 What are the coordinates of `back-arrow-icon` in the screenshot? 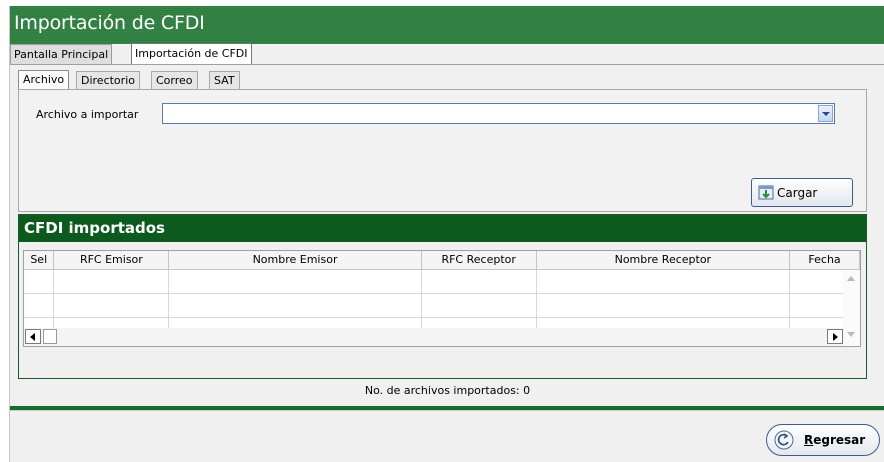 It's located at (784, 440).